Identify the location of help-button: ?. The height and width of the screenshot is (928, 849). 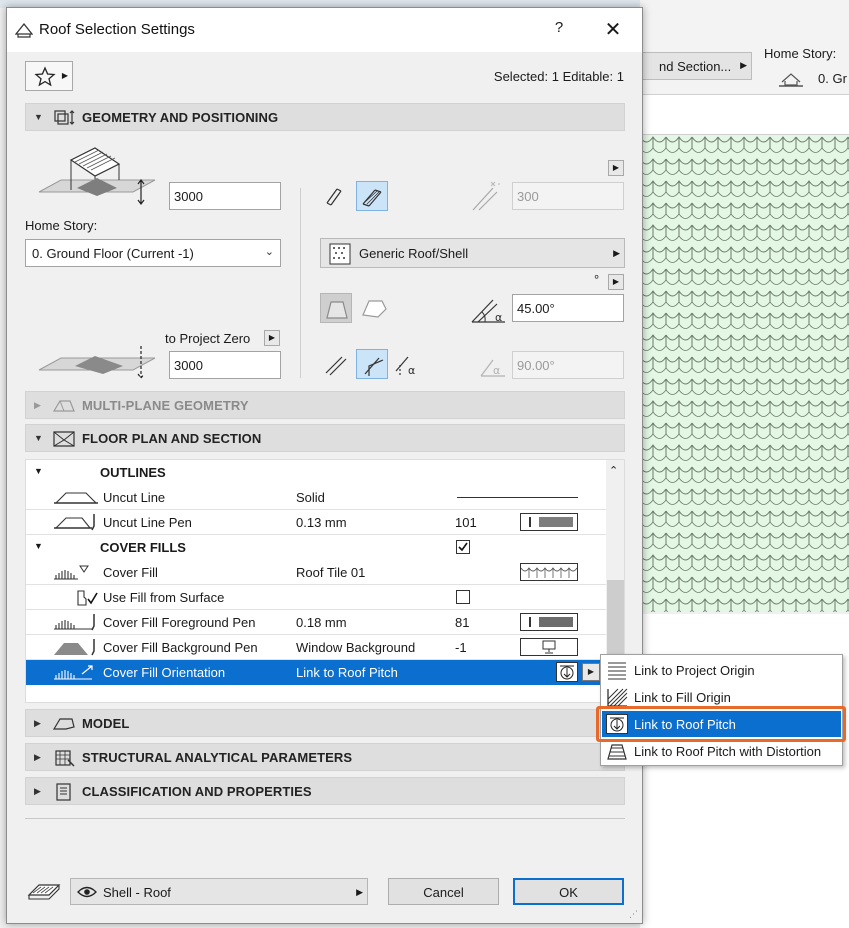
(559, 30).